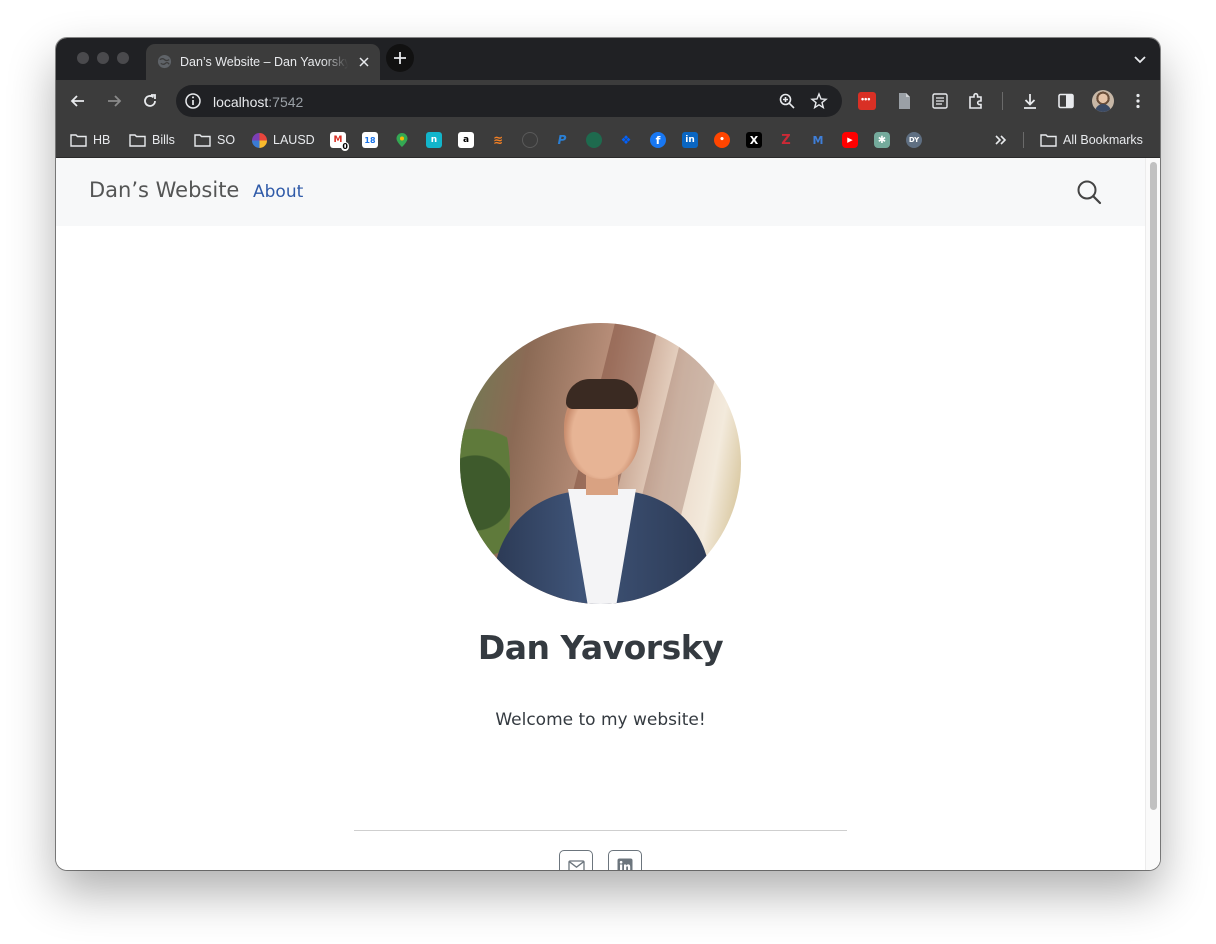 This screenshot has width=1216, height=944. I want to click on bookmark-star-icon, so click(819, 101).